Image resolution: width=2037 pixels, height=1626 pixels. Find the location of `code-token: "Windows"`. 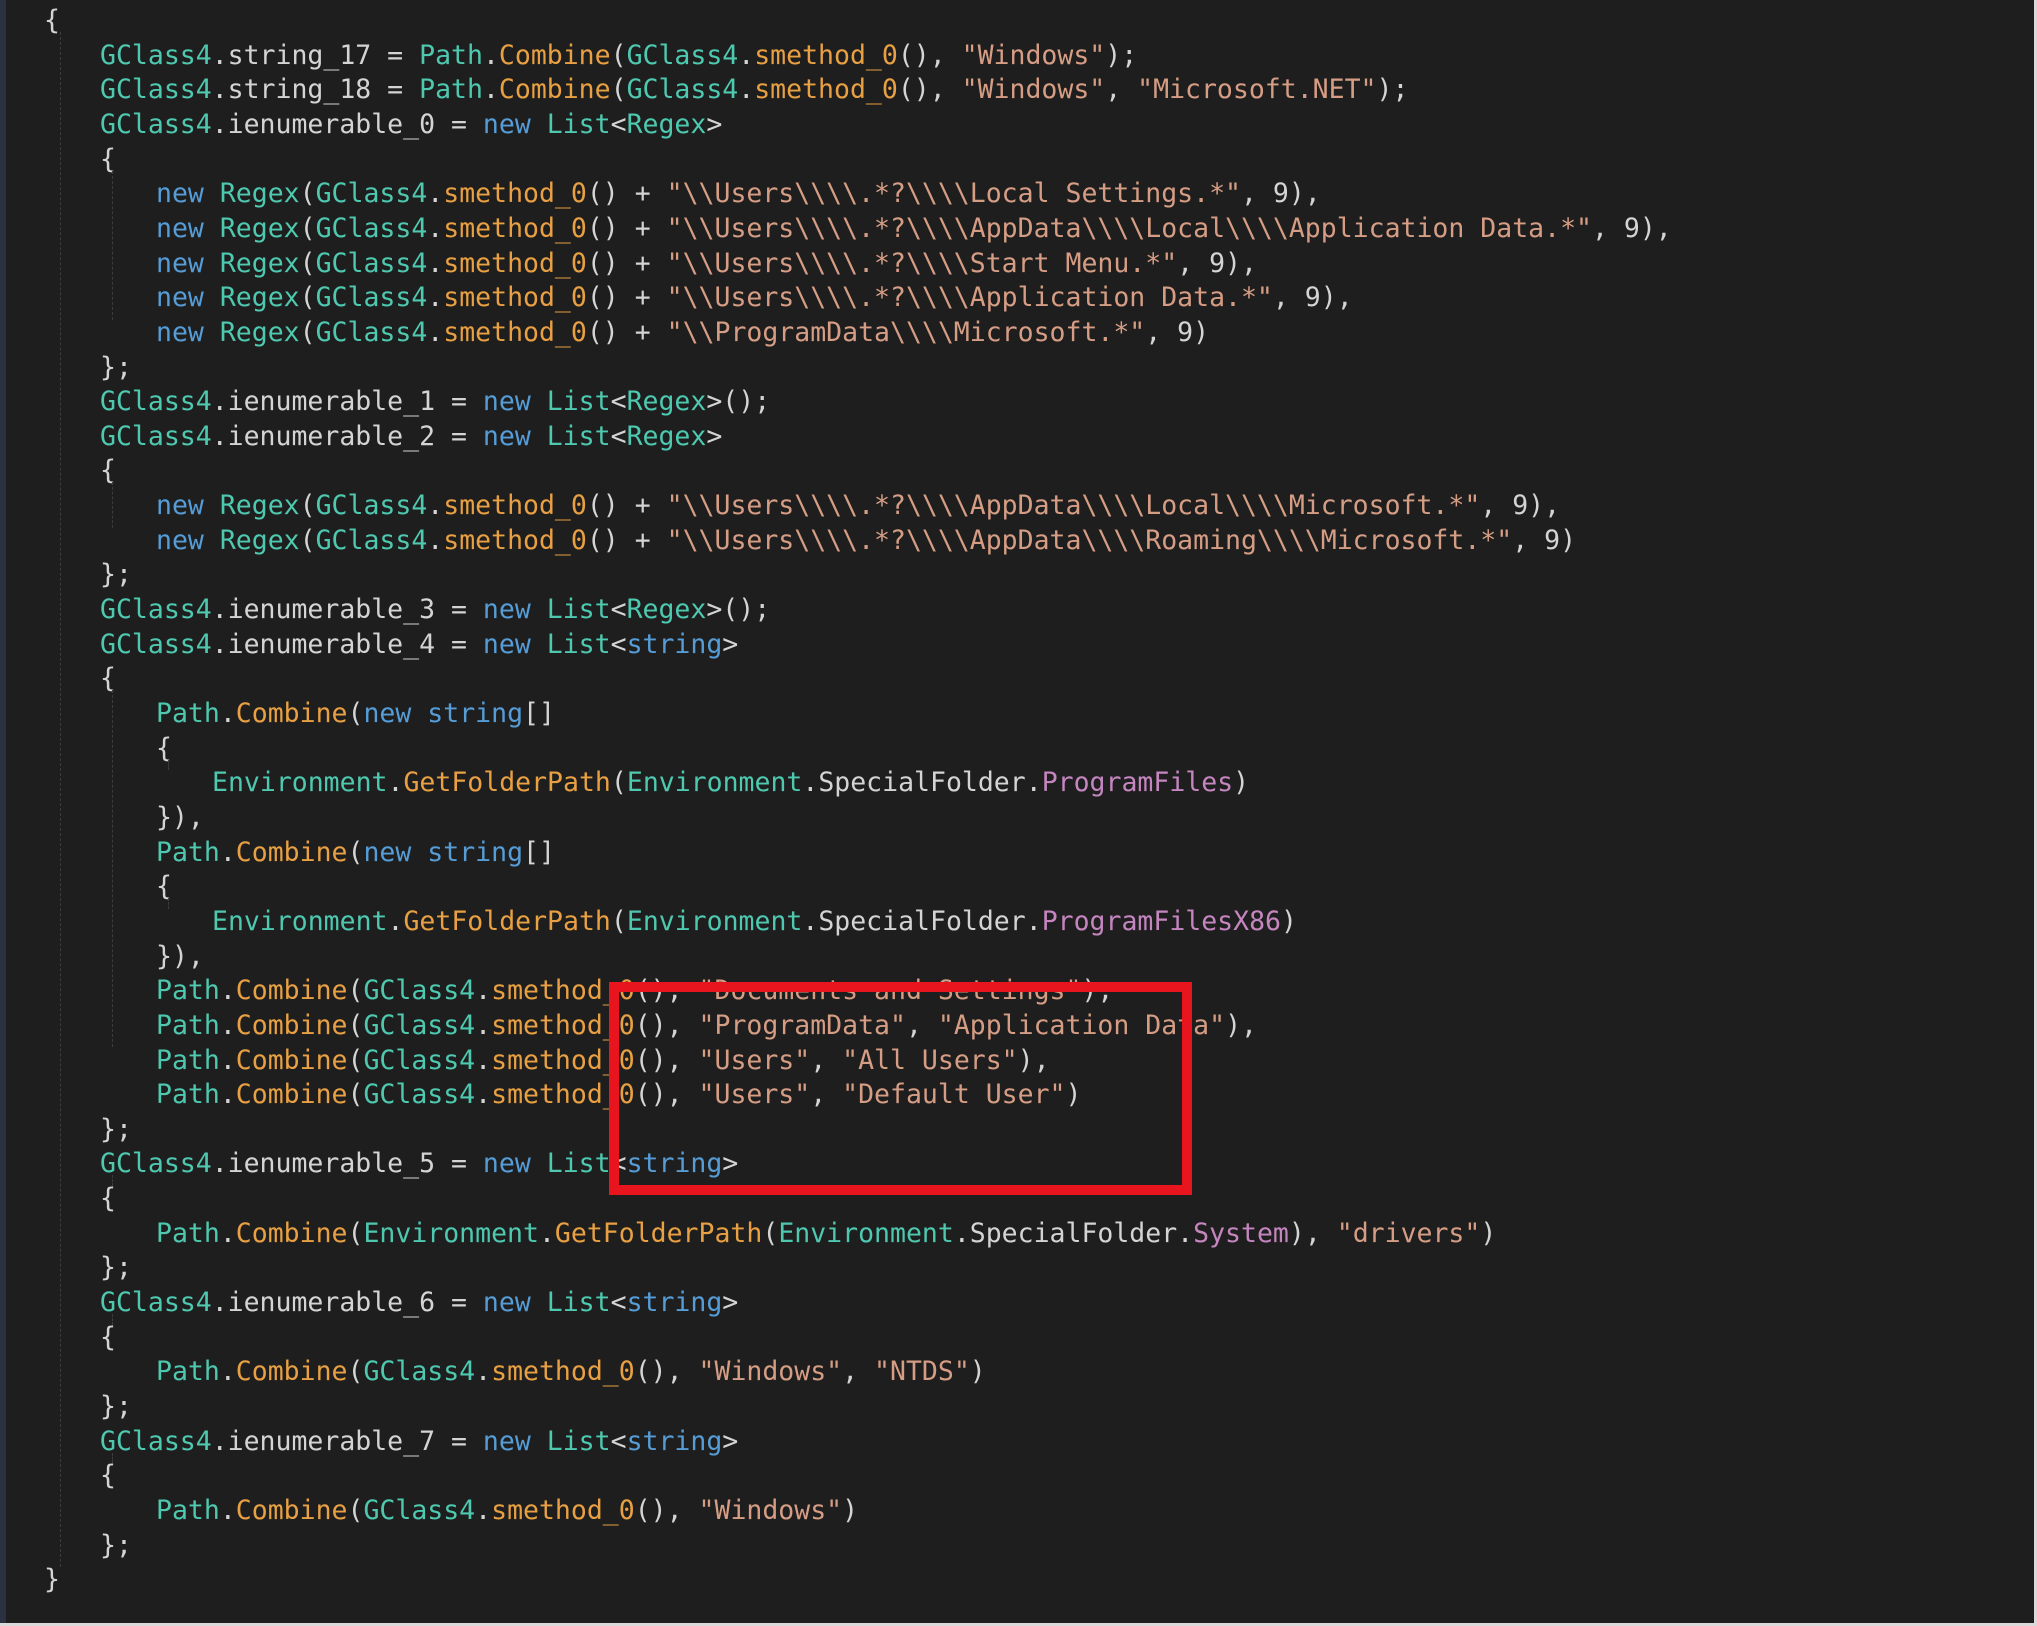

code-token: "Windows" is located at coordinates (770, 1372).